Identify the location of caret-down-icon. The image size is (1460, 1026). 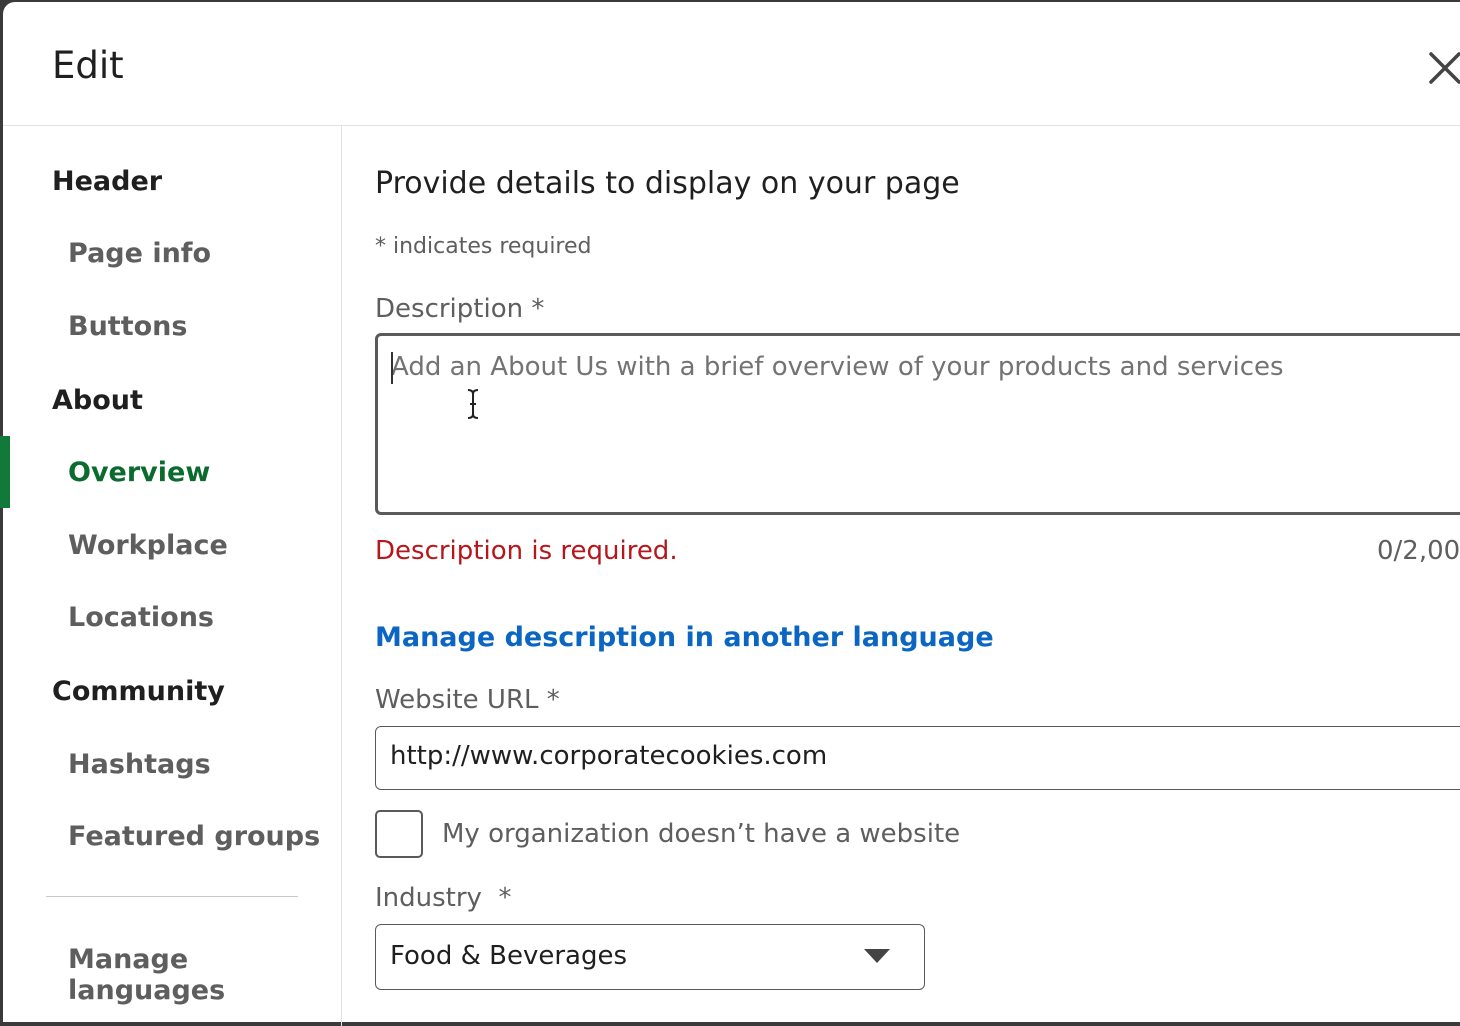
(877, 956).